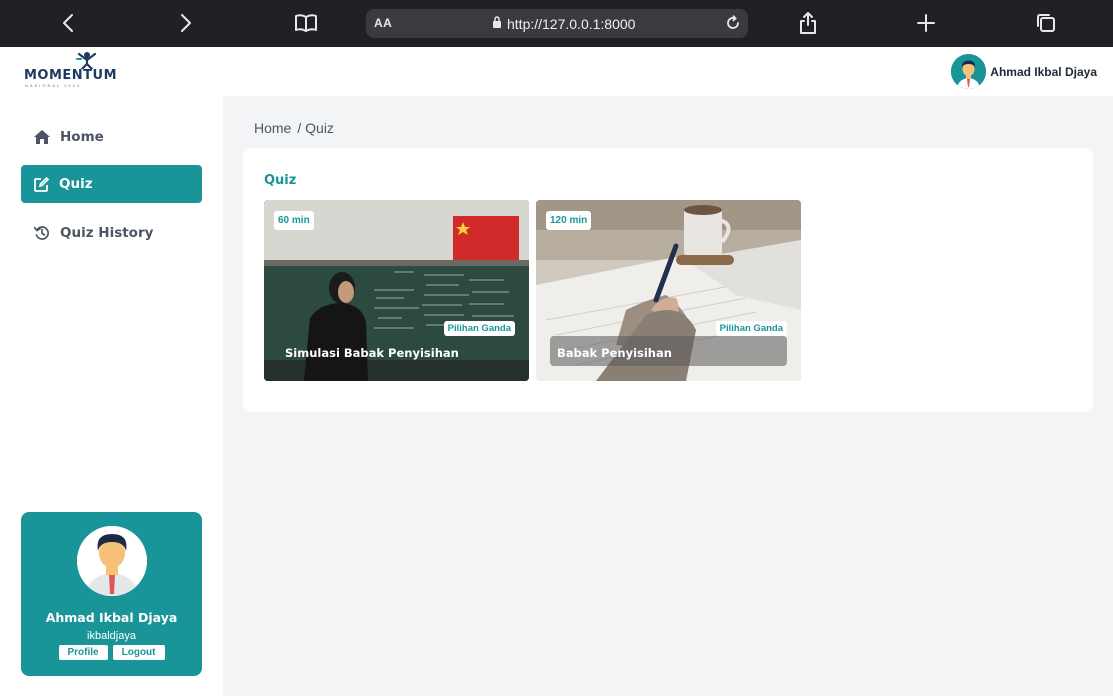  Describe the element at coordinates (272, 128) in the screenshot. I see `breadcrumb-home: Home` at that location.